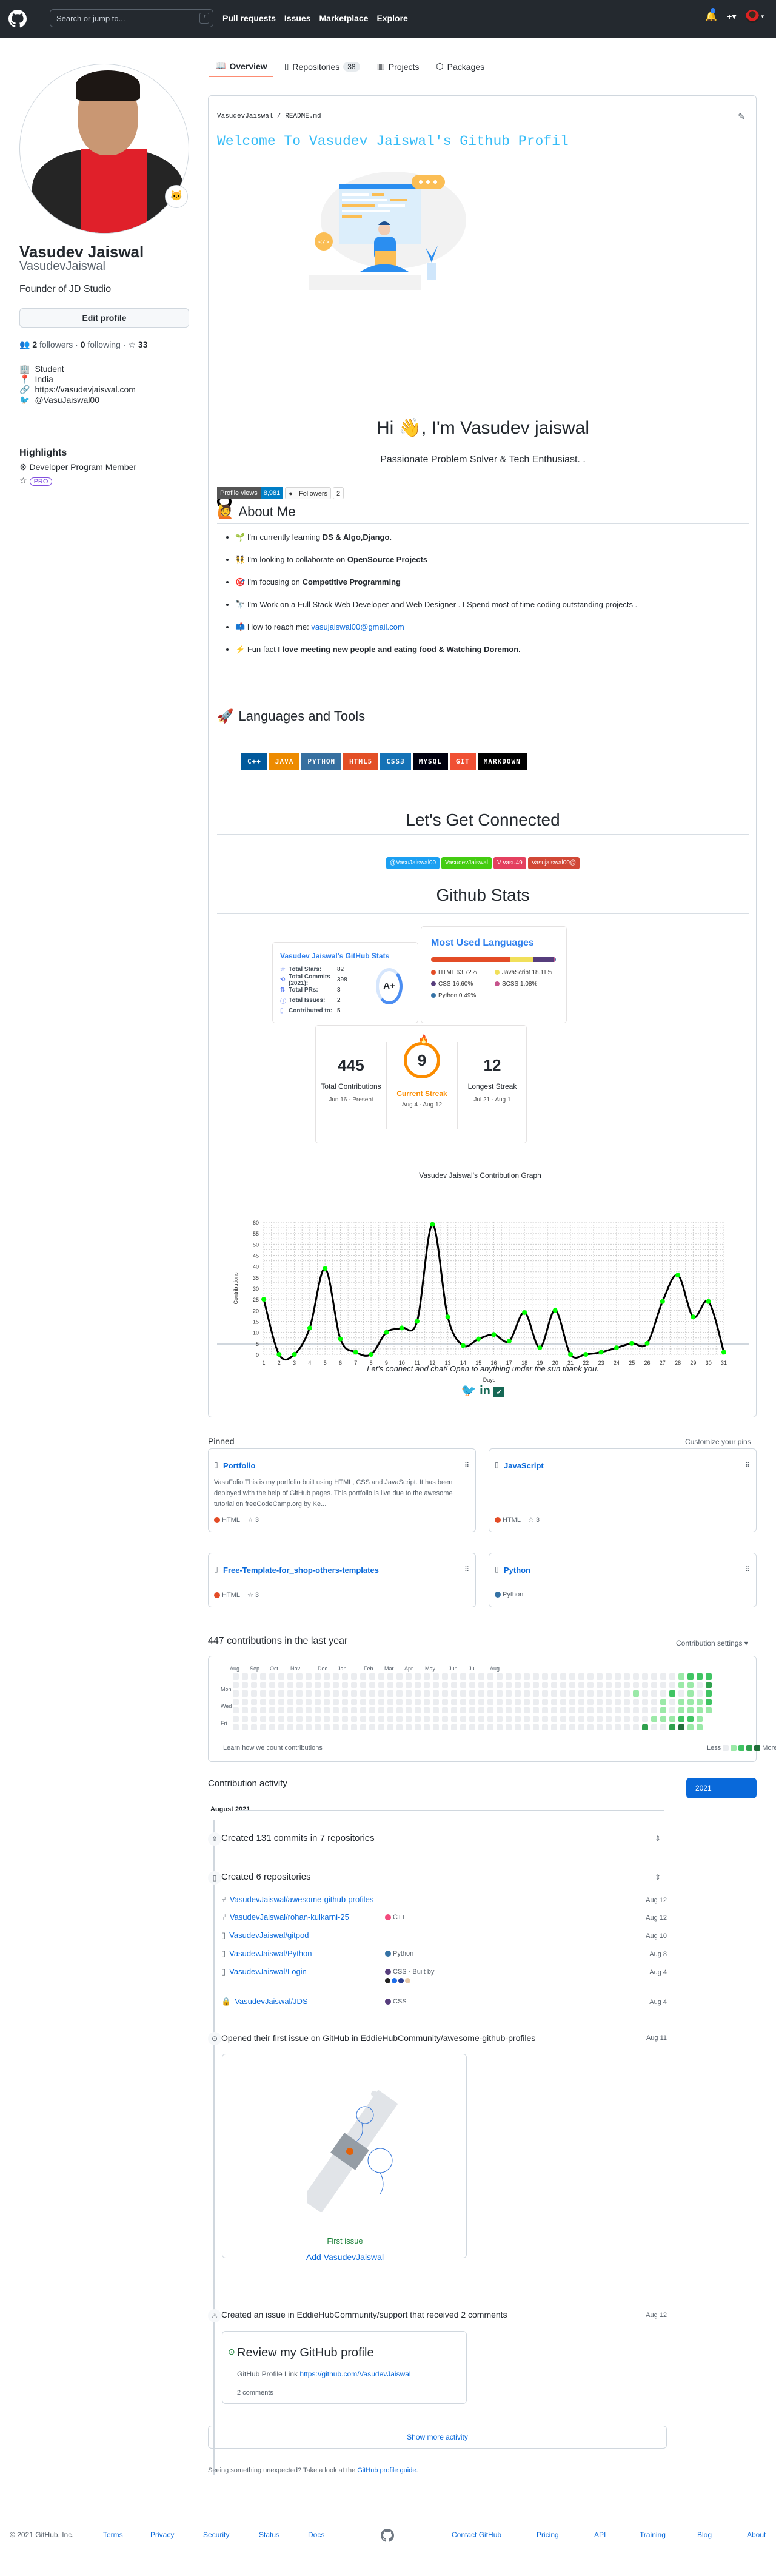  What do you see at coordinates (176, 196) in the screenshot?
I see `status-octocat-icon: 🐱` at bounding box center [176, 196].